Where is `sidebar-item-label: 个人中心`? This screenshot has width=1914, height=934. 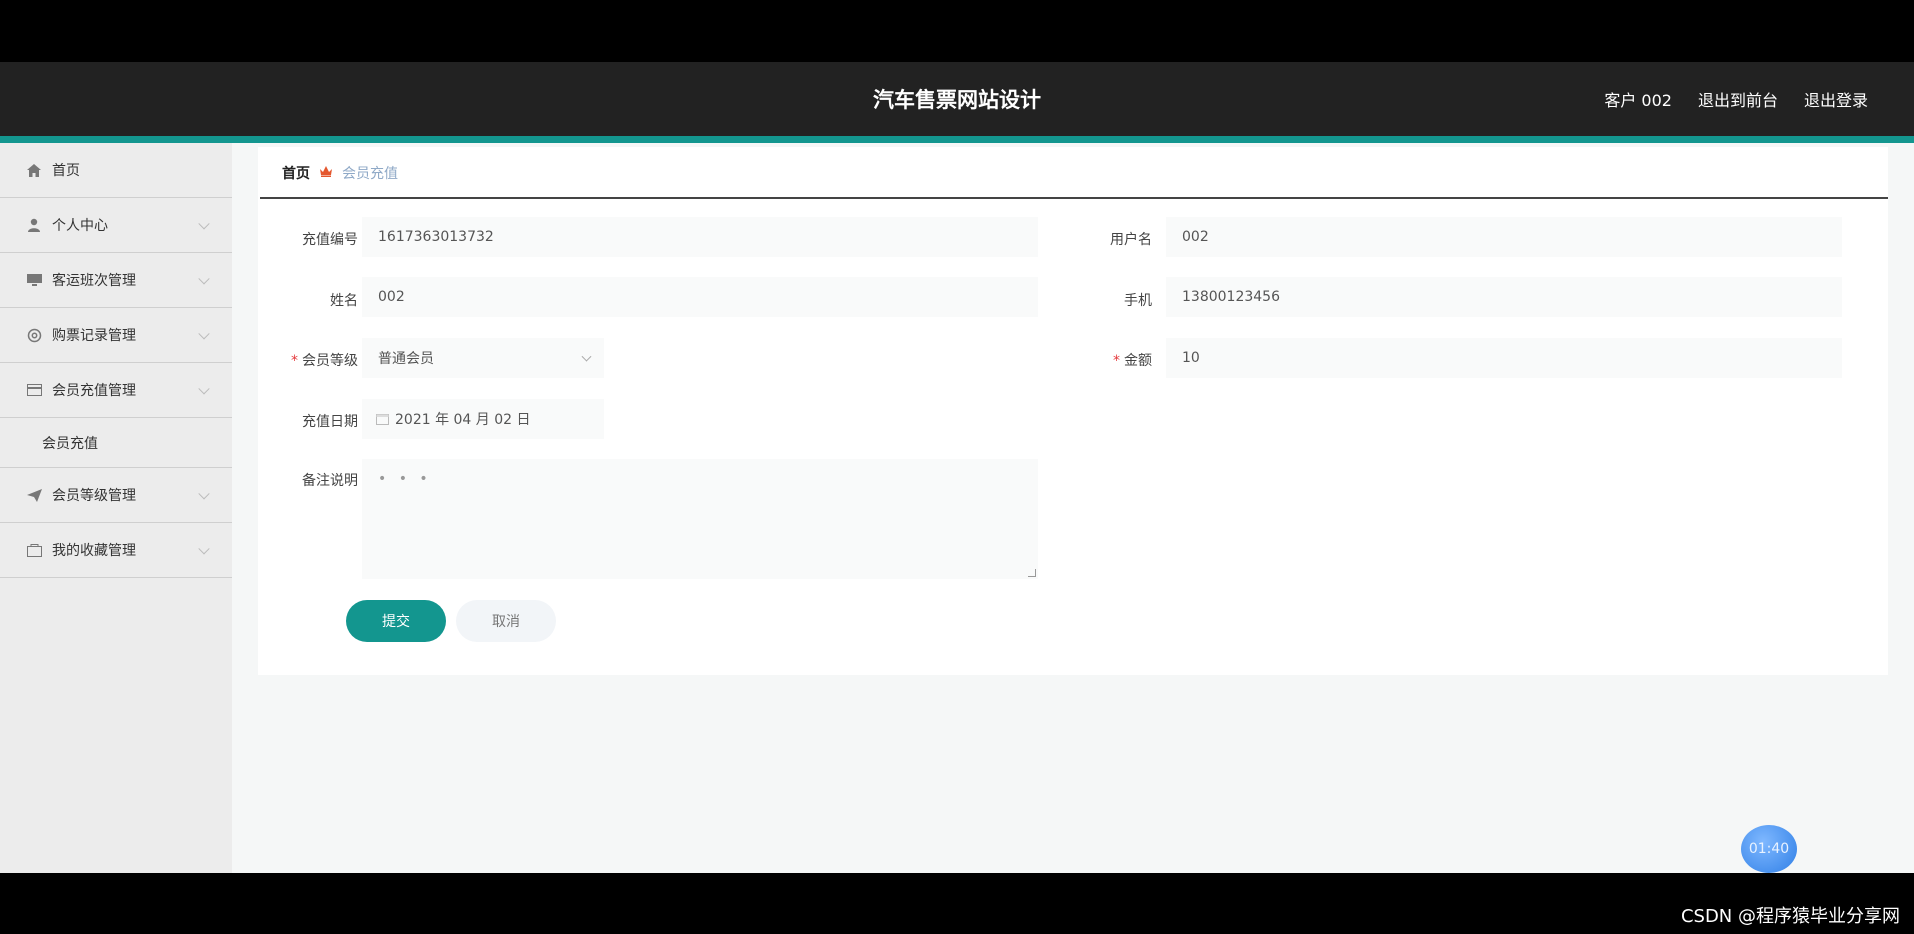 sidebar-item-label: 个人中心 is located at coordinates (80, 226).